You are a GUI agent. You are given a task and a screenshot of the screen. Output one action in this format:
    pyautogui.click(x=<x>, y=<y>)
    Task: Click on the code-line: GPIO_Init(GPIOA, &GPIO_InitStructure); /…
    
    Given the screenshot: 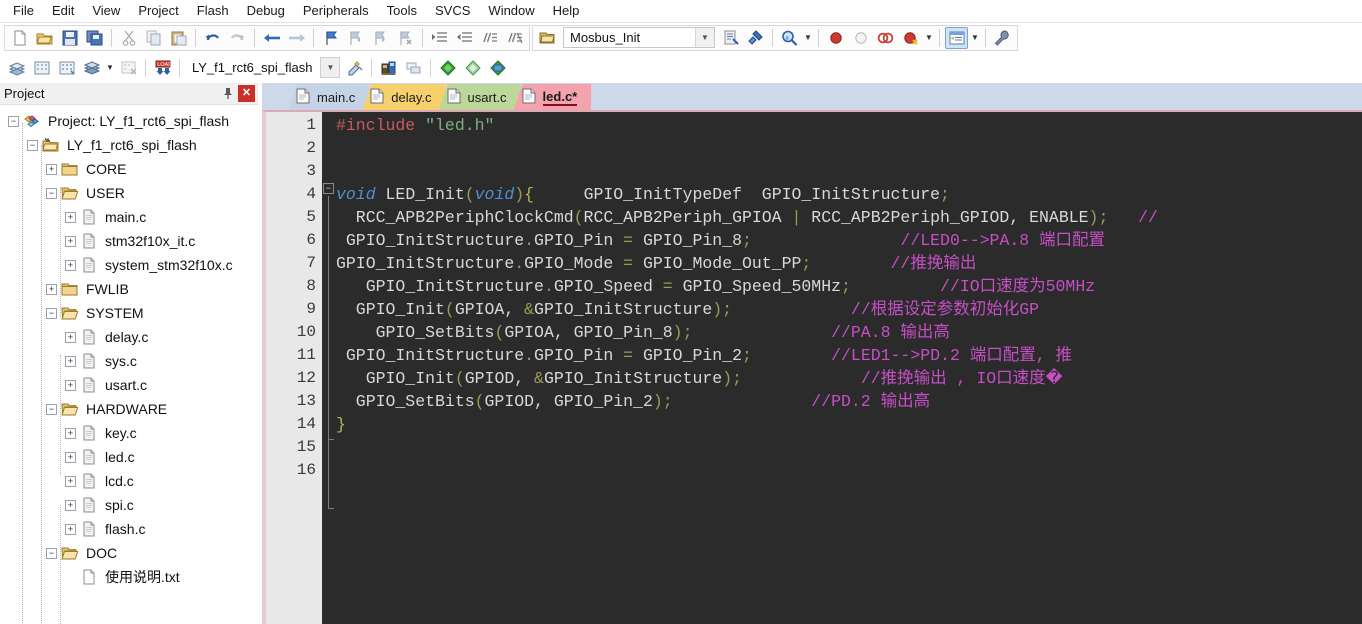 What is the action you would take?
    pyautogui.click(x=849, y=309)
    